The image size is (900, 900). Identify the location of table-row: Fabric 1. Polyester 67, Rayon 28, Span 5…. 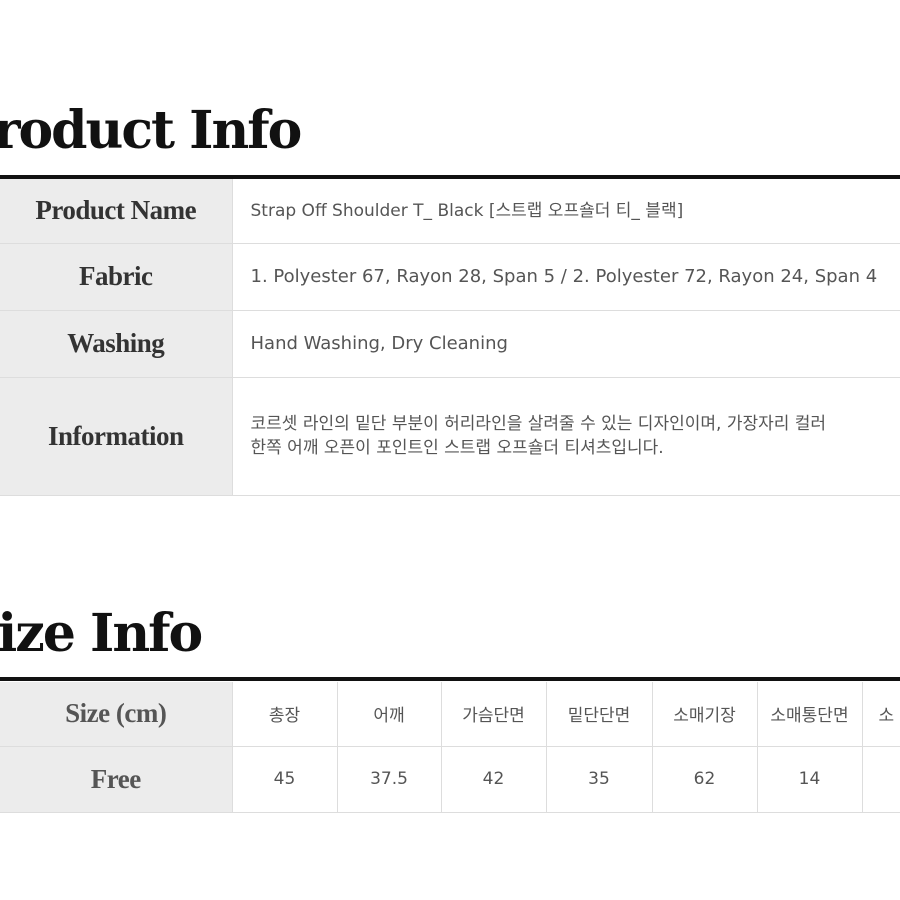
(450, 277).